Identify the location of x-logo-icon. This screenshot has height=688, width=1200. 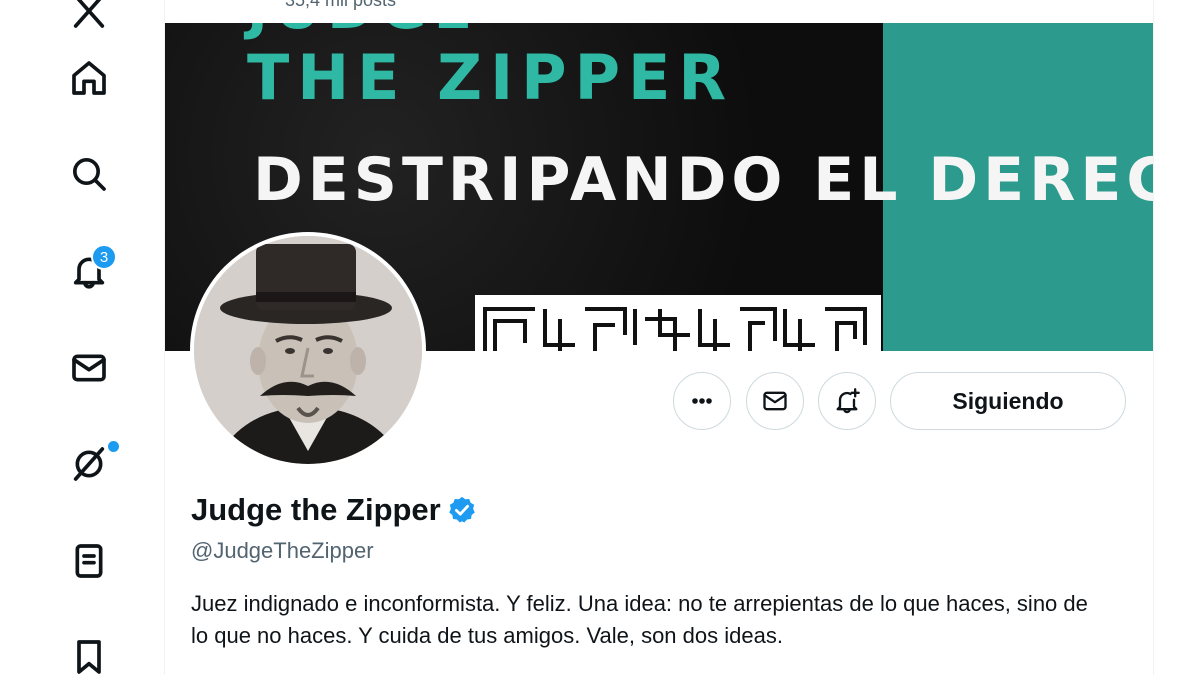
(89, 21).